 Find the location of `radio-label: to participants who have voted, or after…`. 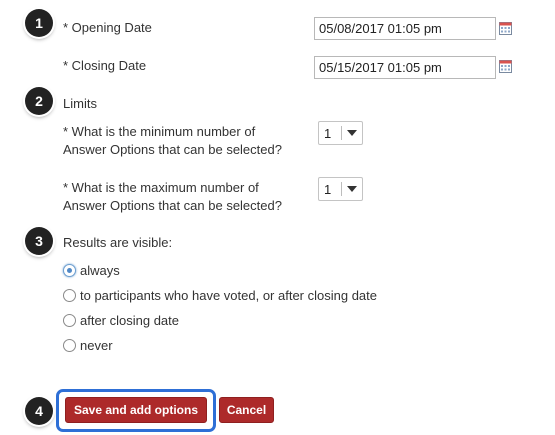

radio-label: to participants who have voted, or after… is located at coordinates (229, 295).